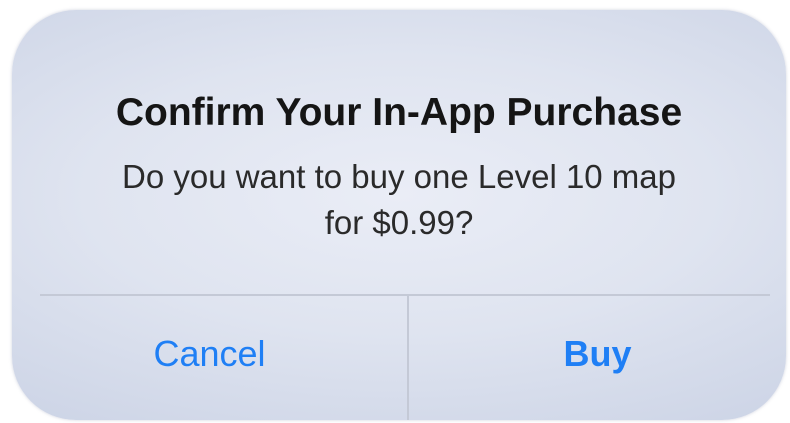 The width and height of the screenshot is (790, 423). What do you see at coordinates (399, 112) in the screenshot?
I see `dialog-title: Confirm Your In-App Purchase` at bounding box center [399, 112].